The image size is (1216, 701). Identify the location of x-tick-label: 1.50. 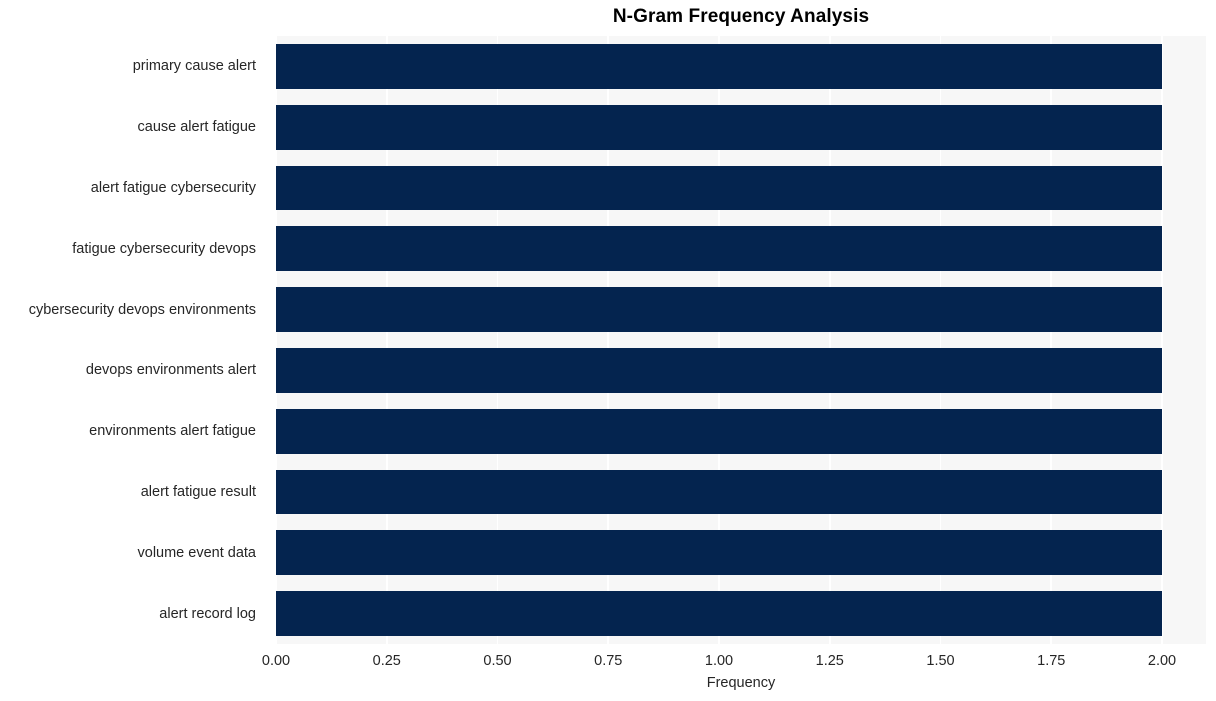
(940, 661).